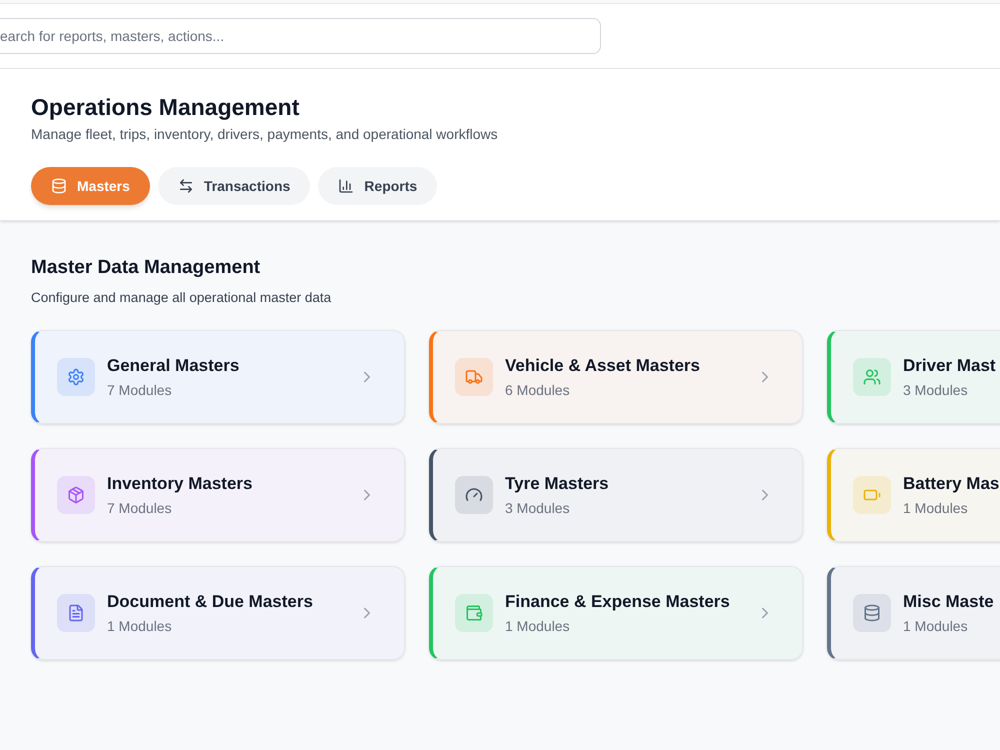 This screenshot has width=1000, height=750. Describe the element at coordinates (913, 495) in the screenshot. I see `module-card: Battery Mas 1 Modules` at that location.